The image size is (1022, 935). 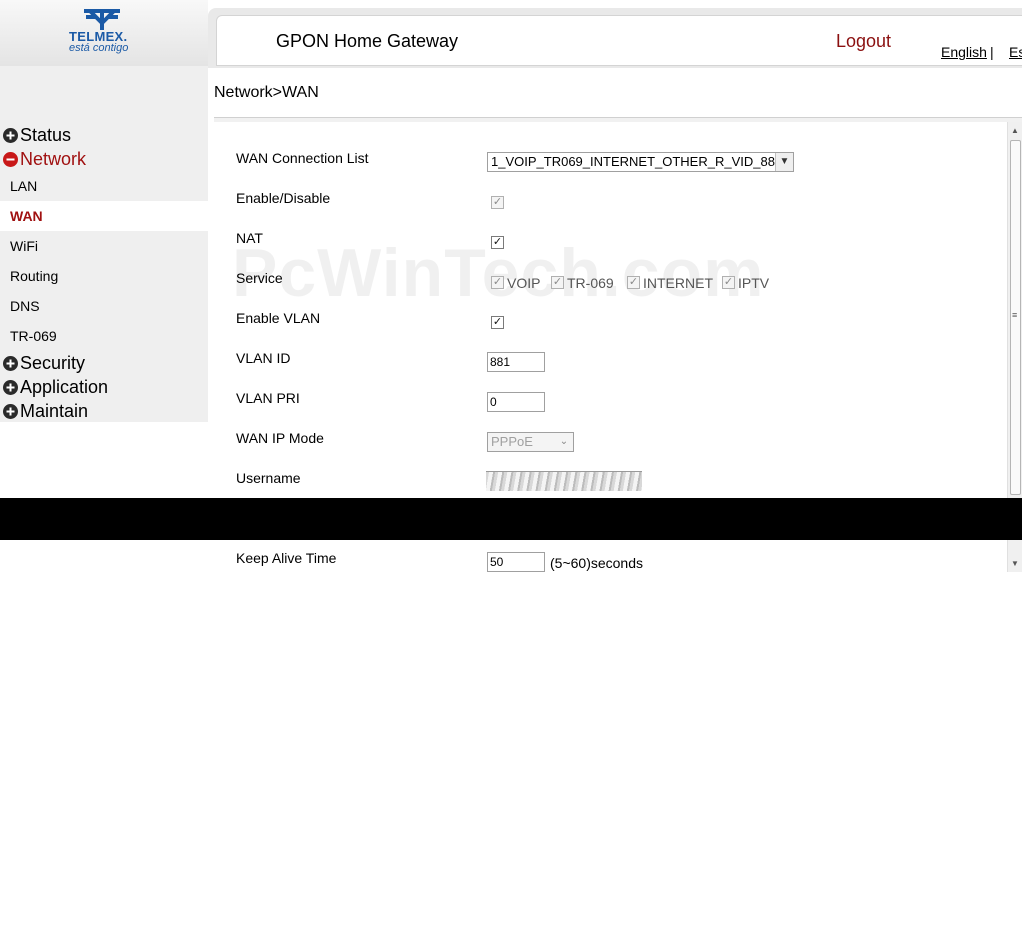 What do you see at coordinates (784, 162) in the screenshot?
I see `chevron-down-icon: ▼` at bounding box center [784, 162].